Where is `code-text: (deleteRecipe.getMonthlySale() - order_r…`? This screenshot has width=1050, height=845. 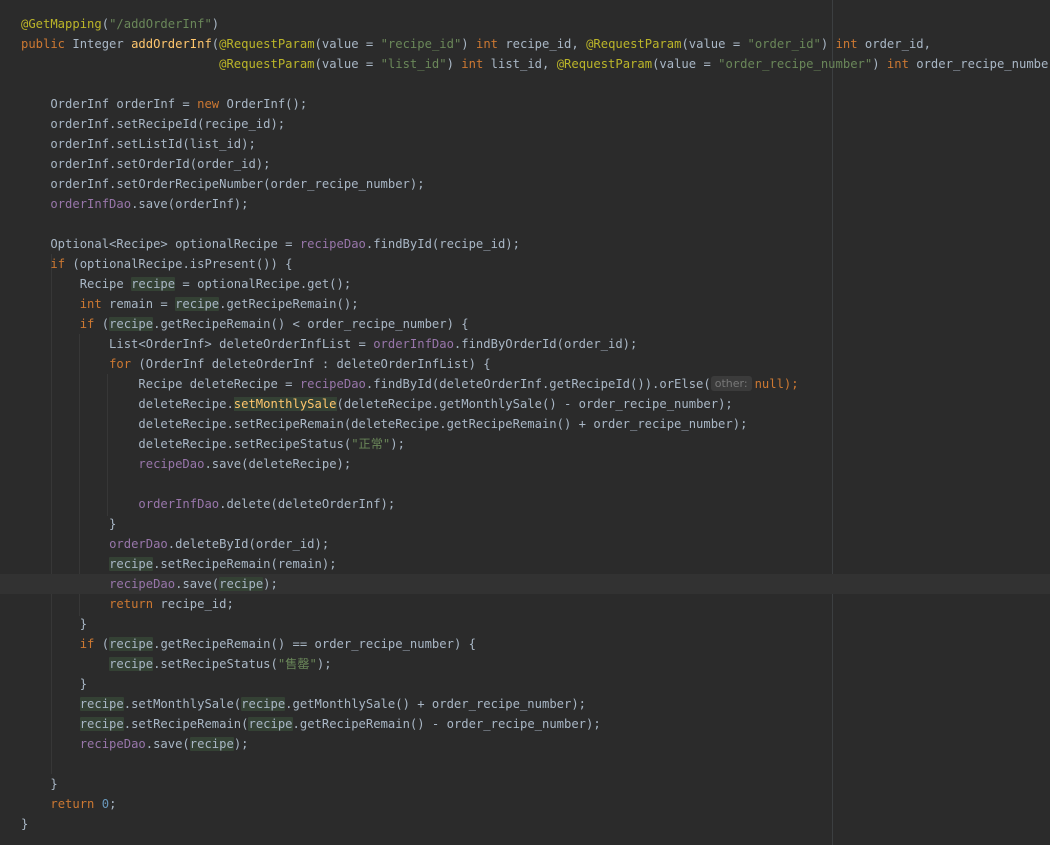 code-text: (deleteRecipe.getMonthlySale() - order_r… is located at coordinates (534, 404).